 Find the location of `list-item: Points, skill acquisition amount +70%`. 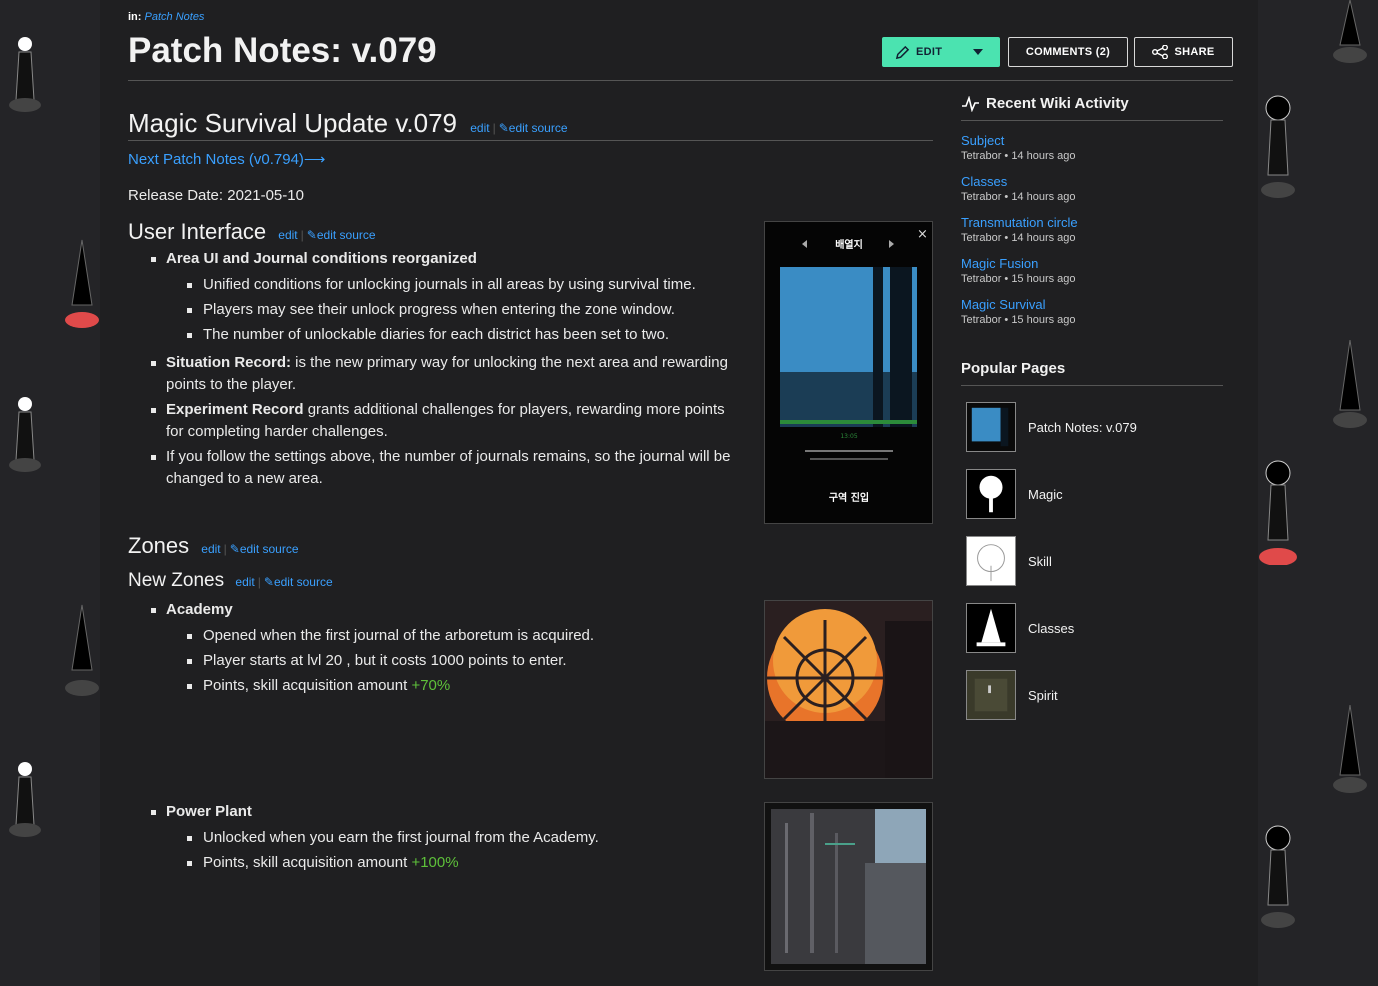

list-item: Points, skill acquisition amount +70% is located at coordinates (452, 686).